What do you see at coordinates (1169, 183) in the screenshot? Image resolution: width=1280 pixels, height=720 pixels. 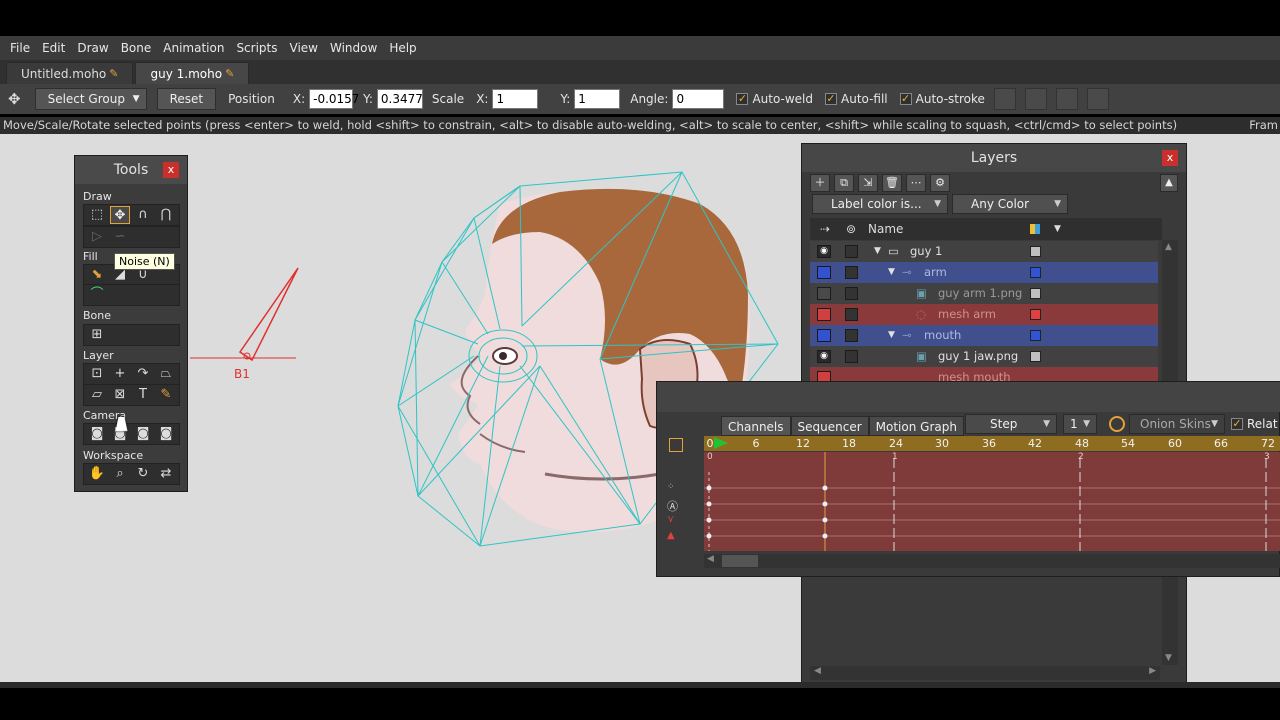 I see `layers-collapse-icon: ▲` at bounding box center [1169, 183].